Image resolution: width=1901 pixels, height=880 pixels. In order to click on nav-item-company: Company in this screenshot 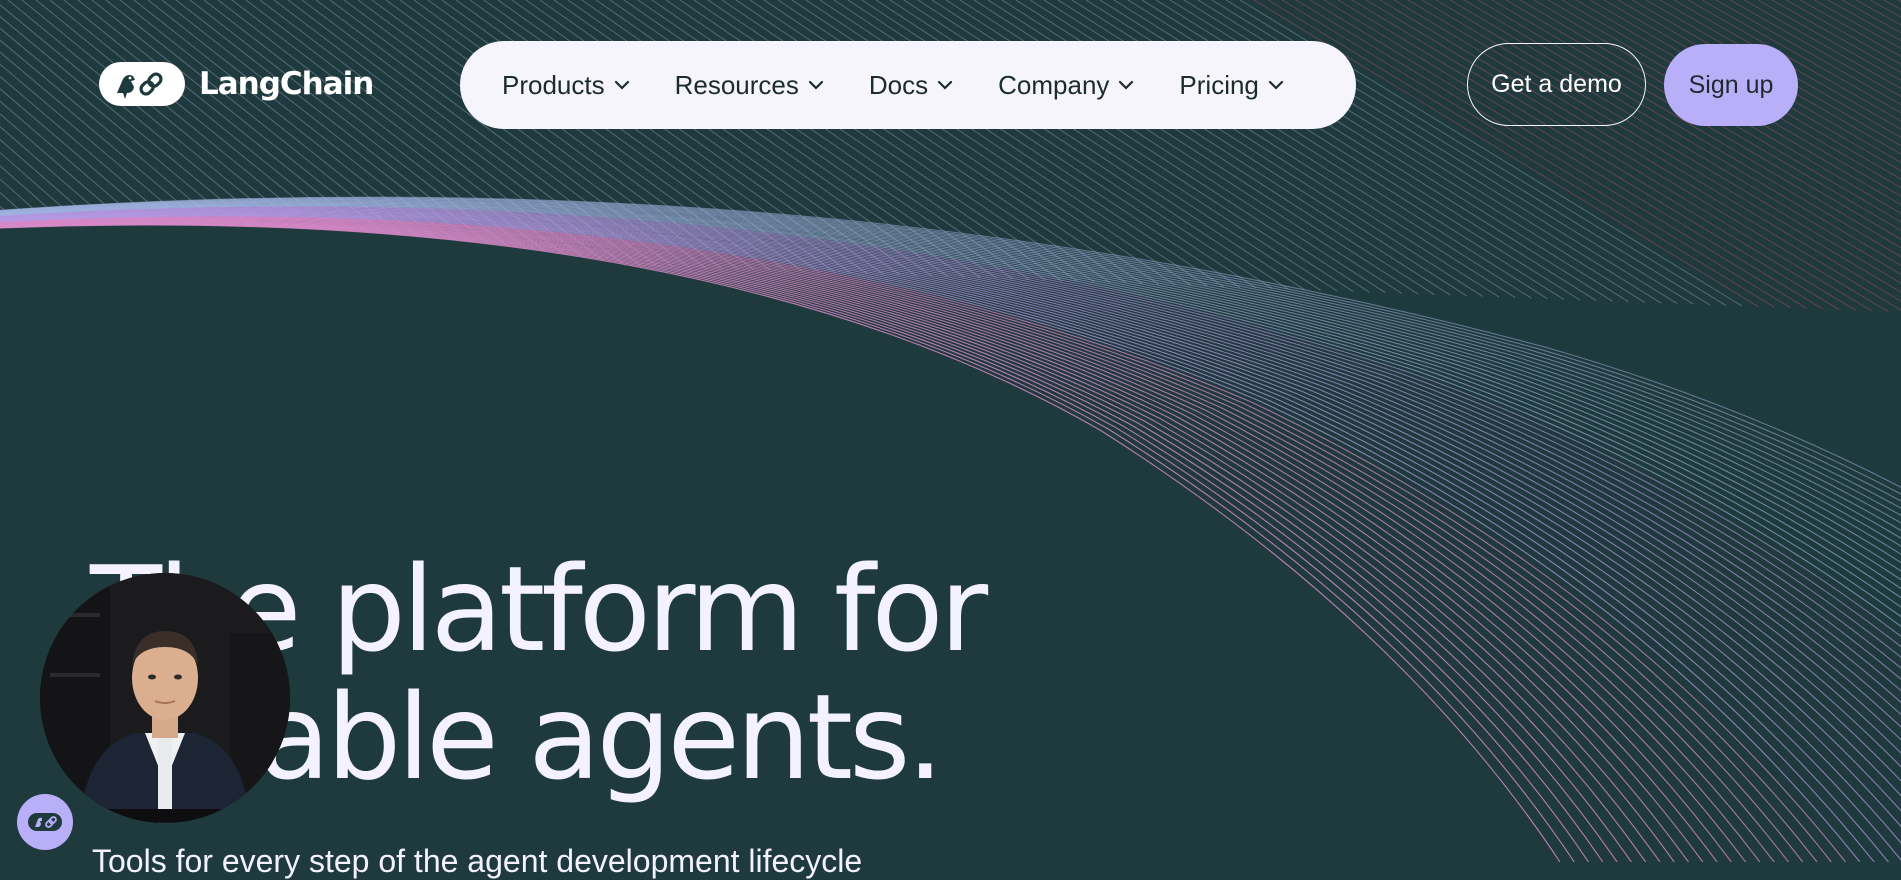, I will do `click(1066, 85)`.